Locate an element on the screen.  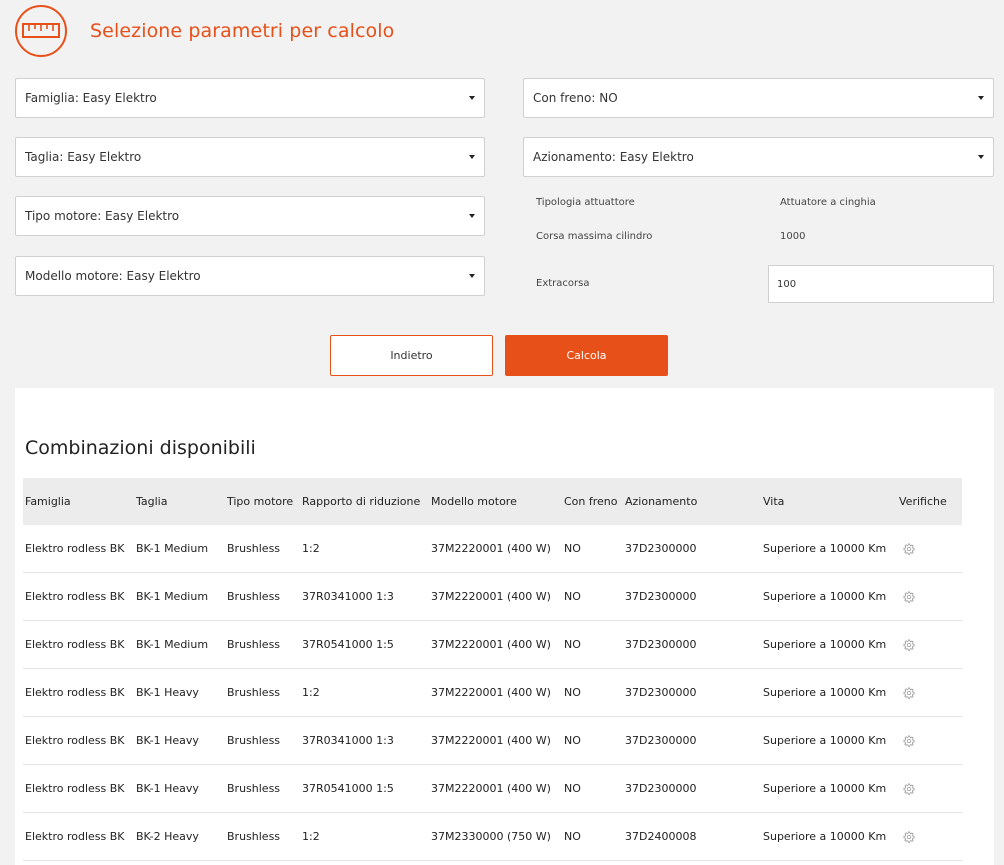
column-header: Modello motore is located at coordinates (474, 501).